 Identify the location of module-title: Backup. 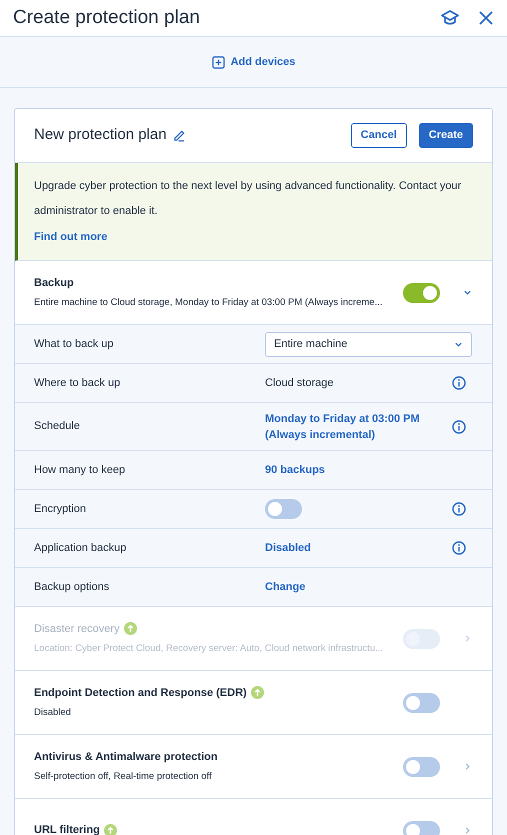
(54, 283).